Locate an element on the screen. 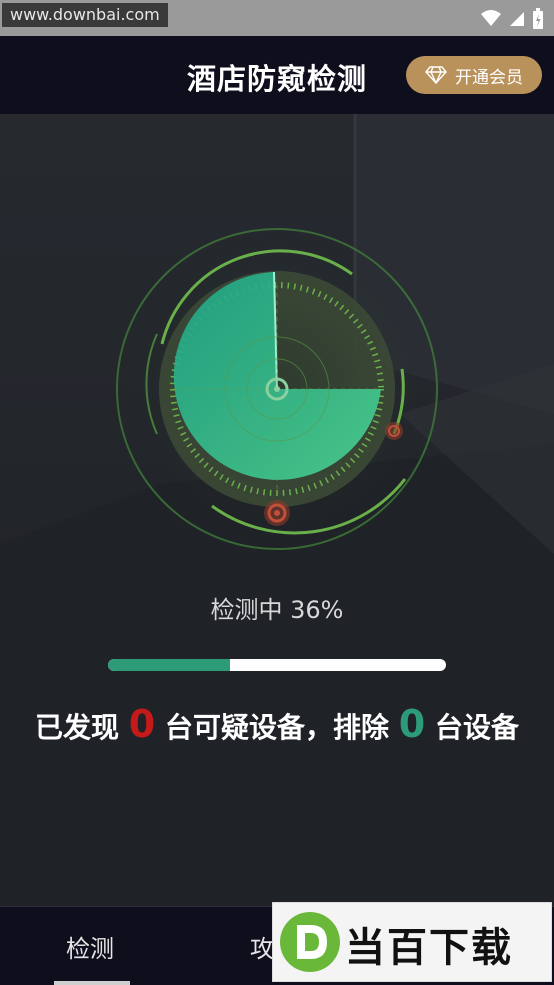 This screenshot has height=985, width=554. detected-marker-right is located at coordinates (394, 431).